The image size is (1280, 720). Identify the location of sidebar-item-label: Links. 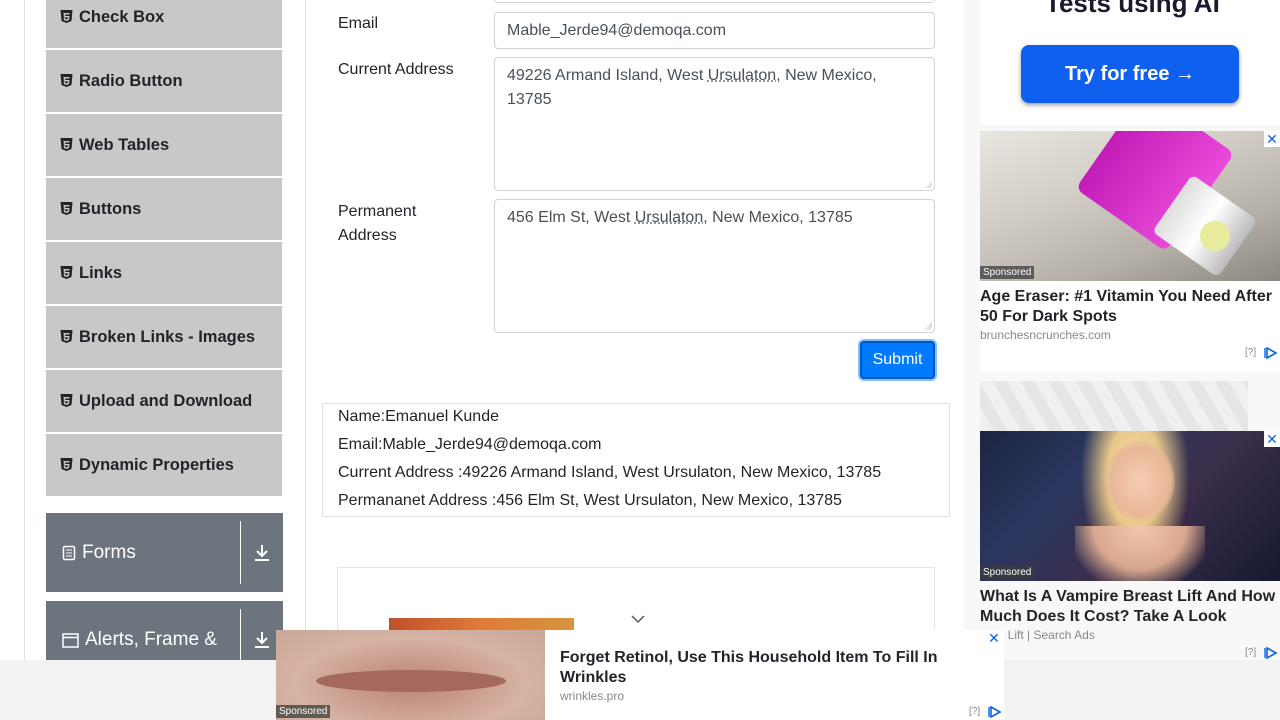
(101, 272).